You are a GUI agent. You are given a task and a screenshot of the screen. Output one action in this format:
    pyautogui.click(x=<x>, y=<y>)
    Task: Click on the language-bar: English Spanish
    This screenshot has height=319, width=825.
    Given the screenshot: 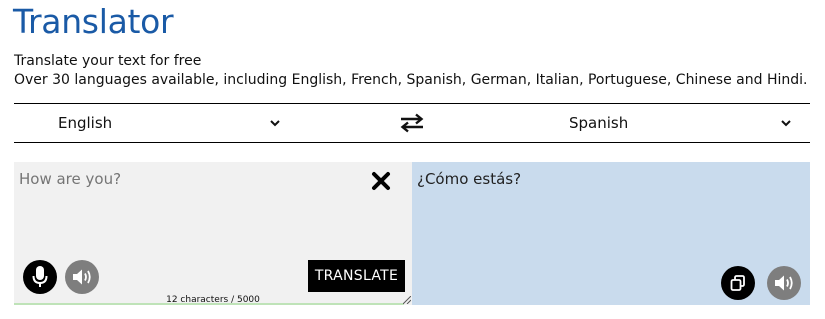 What is the action you would take?
    pyautogui.click(x=412, y=123)
    